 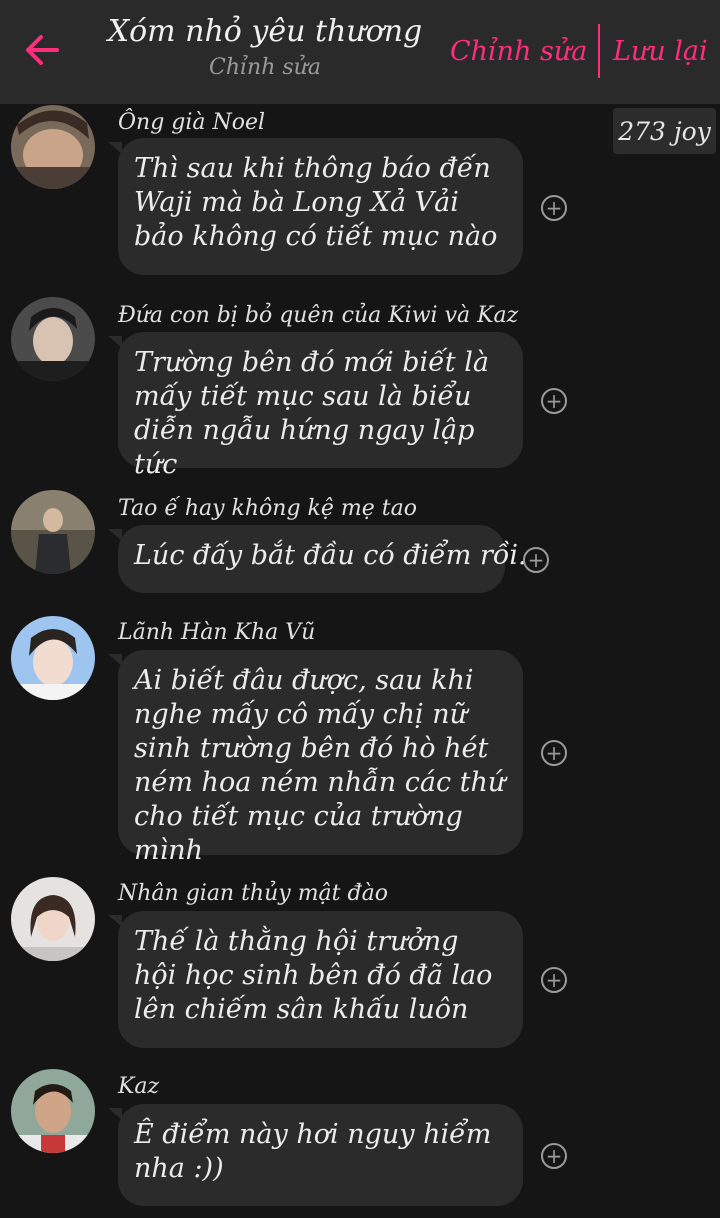 I want to click on message-bubble: Lúc đấy bắt đầu có điểm rồi., so click(x=322, y=559).